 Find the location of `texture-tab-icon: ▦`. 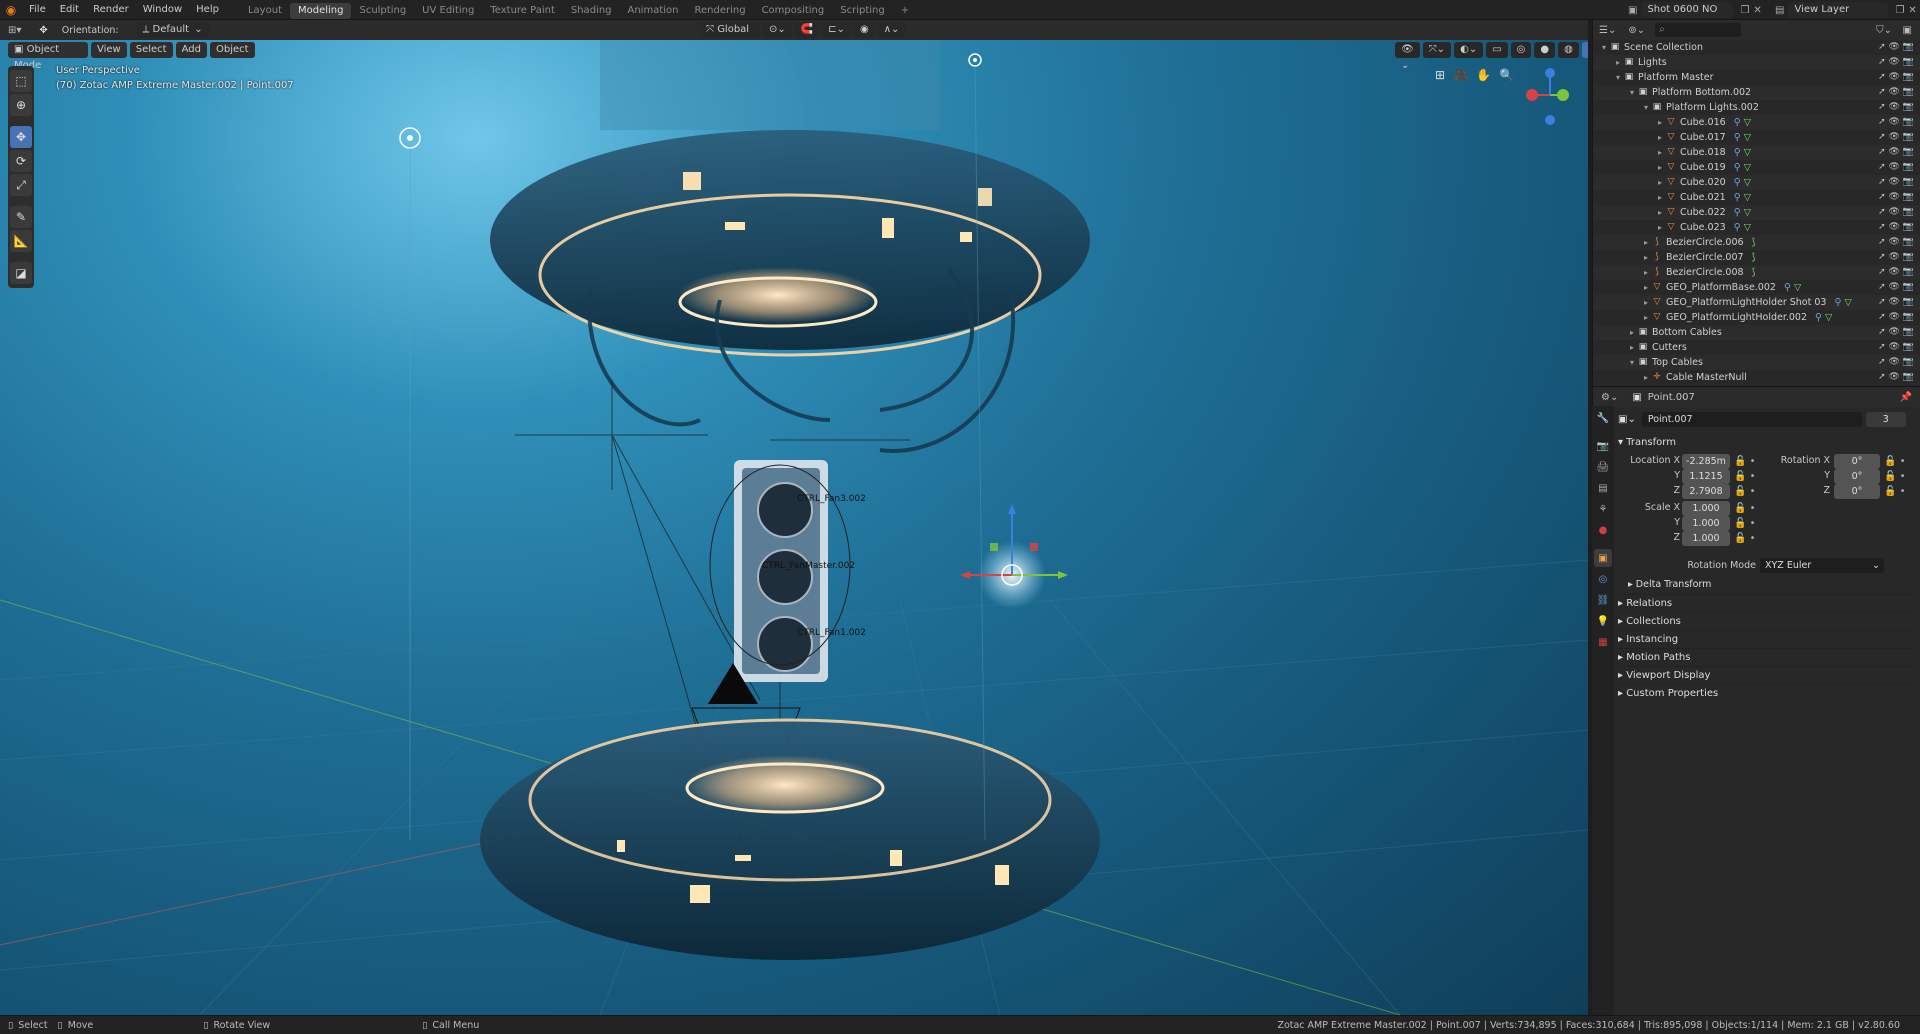

texture-tab-icon: ▦ is located at coordinates (1603, 642).